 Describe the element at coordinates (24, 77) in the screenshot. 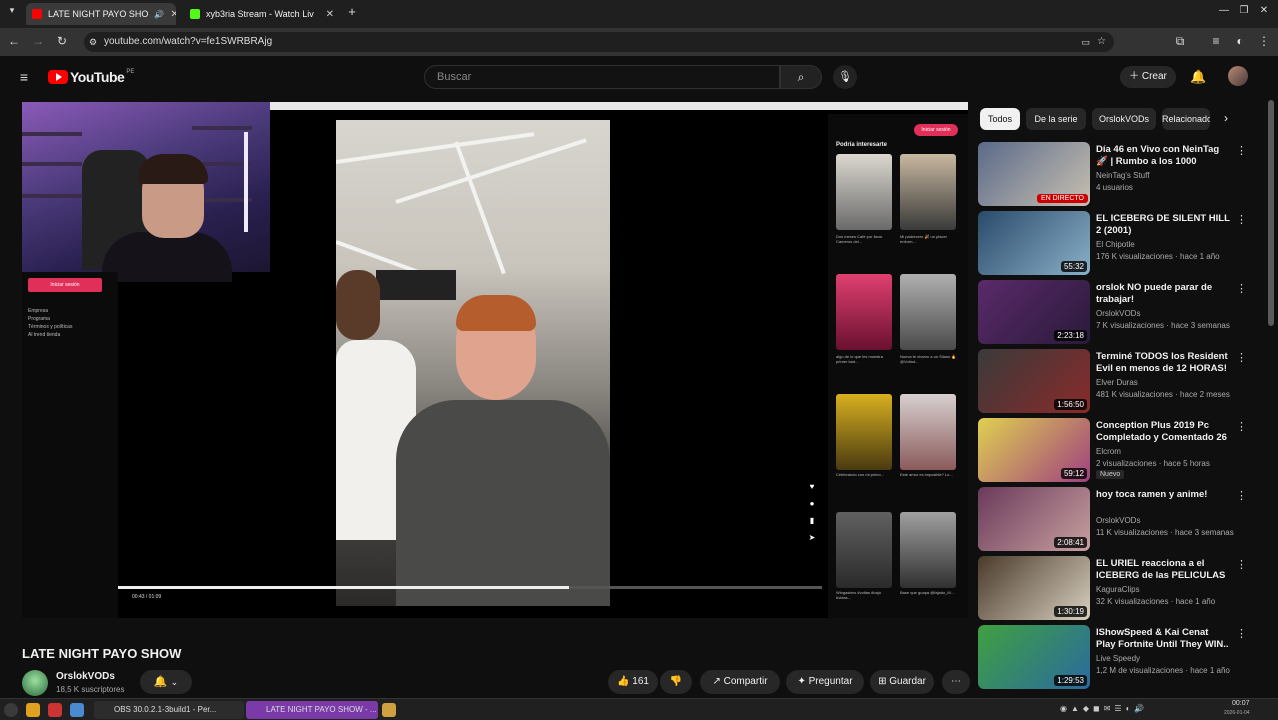

I see `hamburger-menu-icon: ≡` at that location.